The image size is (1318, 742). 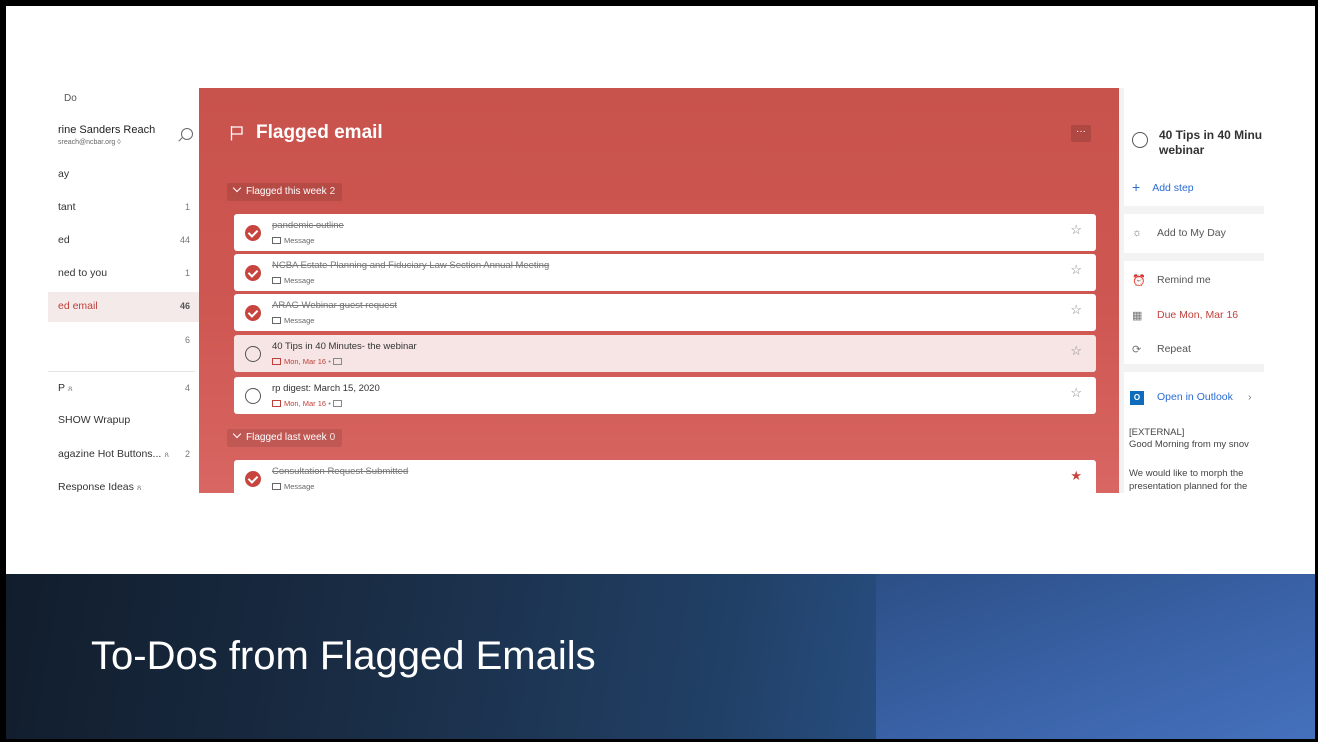 I want to click on sidebar-item-label: ay, so click(x=64, y=174).